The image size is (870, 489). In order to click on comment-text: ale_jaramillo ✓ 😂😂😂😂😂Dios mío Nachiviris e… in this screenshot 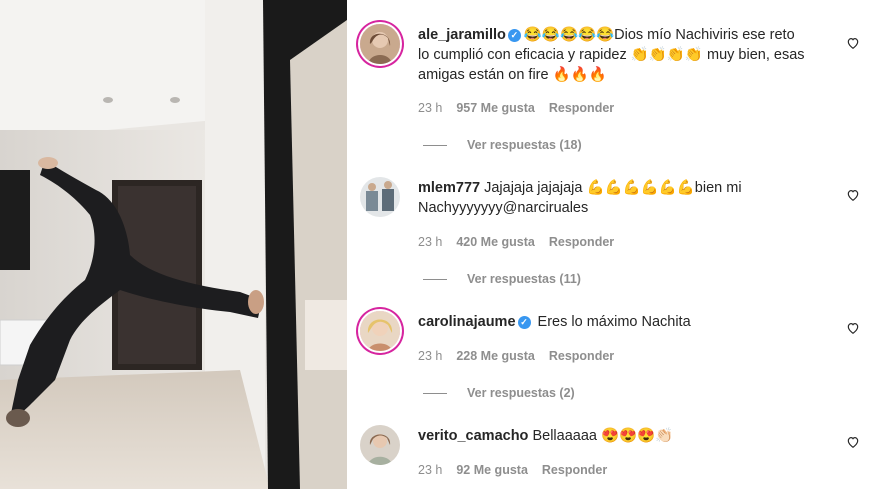, I will do `click(628, 55)`.